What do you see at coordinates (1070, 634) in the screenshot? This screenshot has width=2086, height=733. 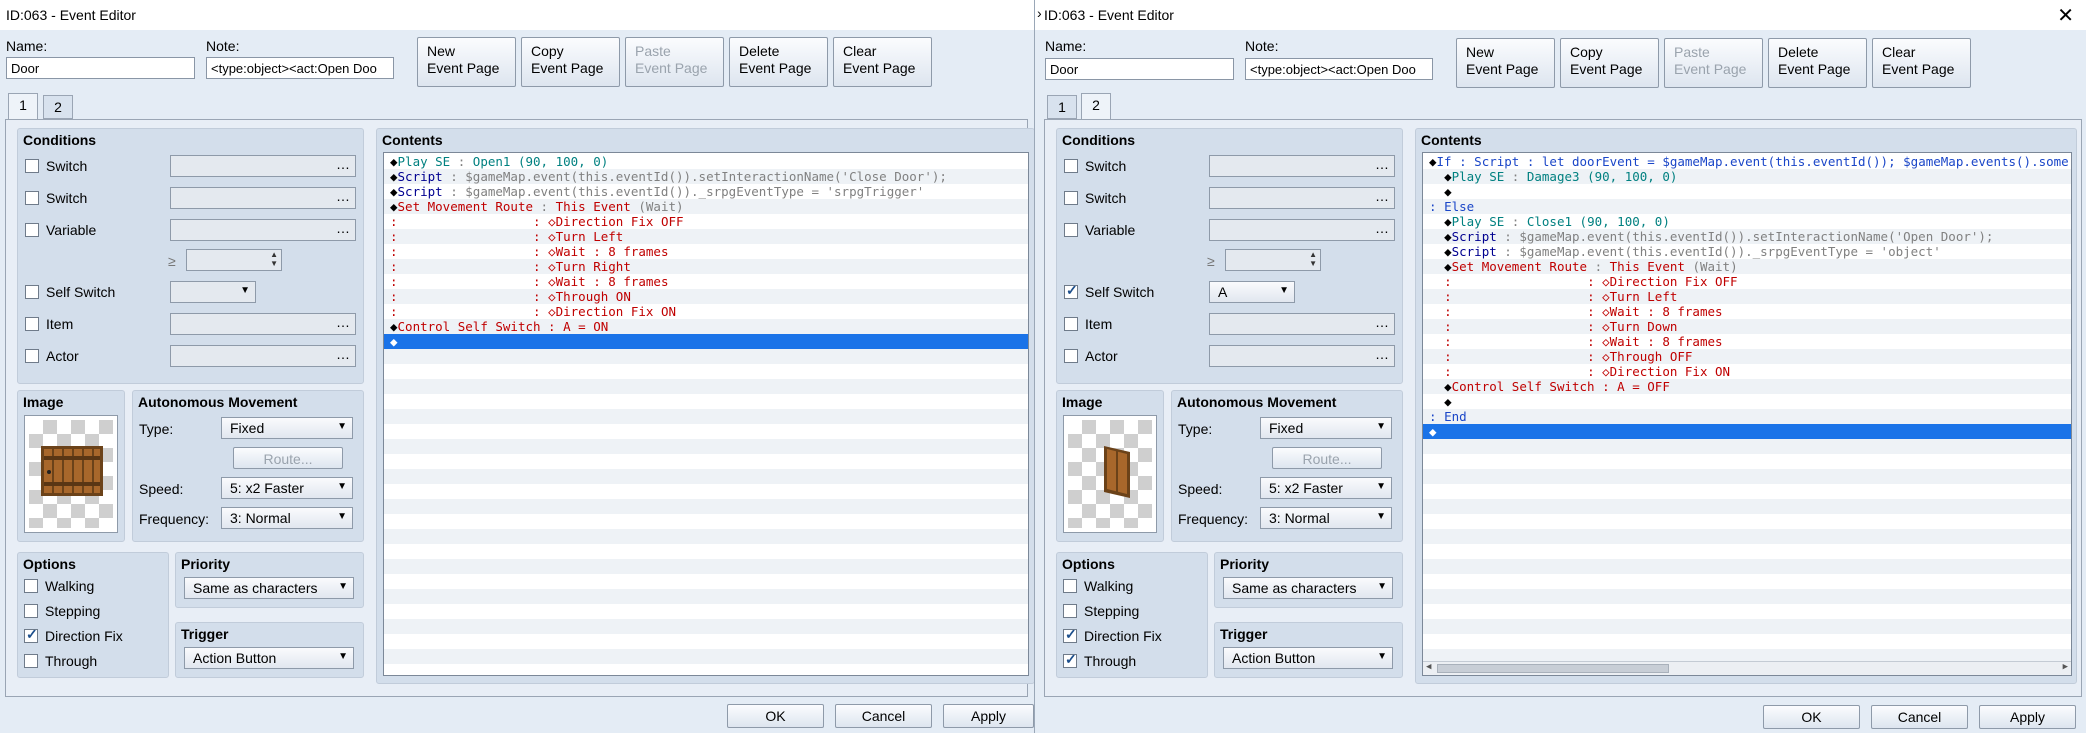 I see `direction-fix-checkbox` at bounding box center [1070, 634].